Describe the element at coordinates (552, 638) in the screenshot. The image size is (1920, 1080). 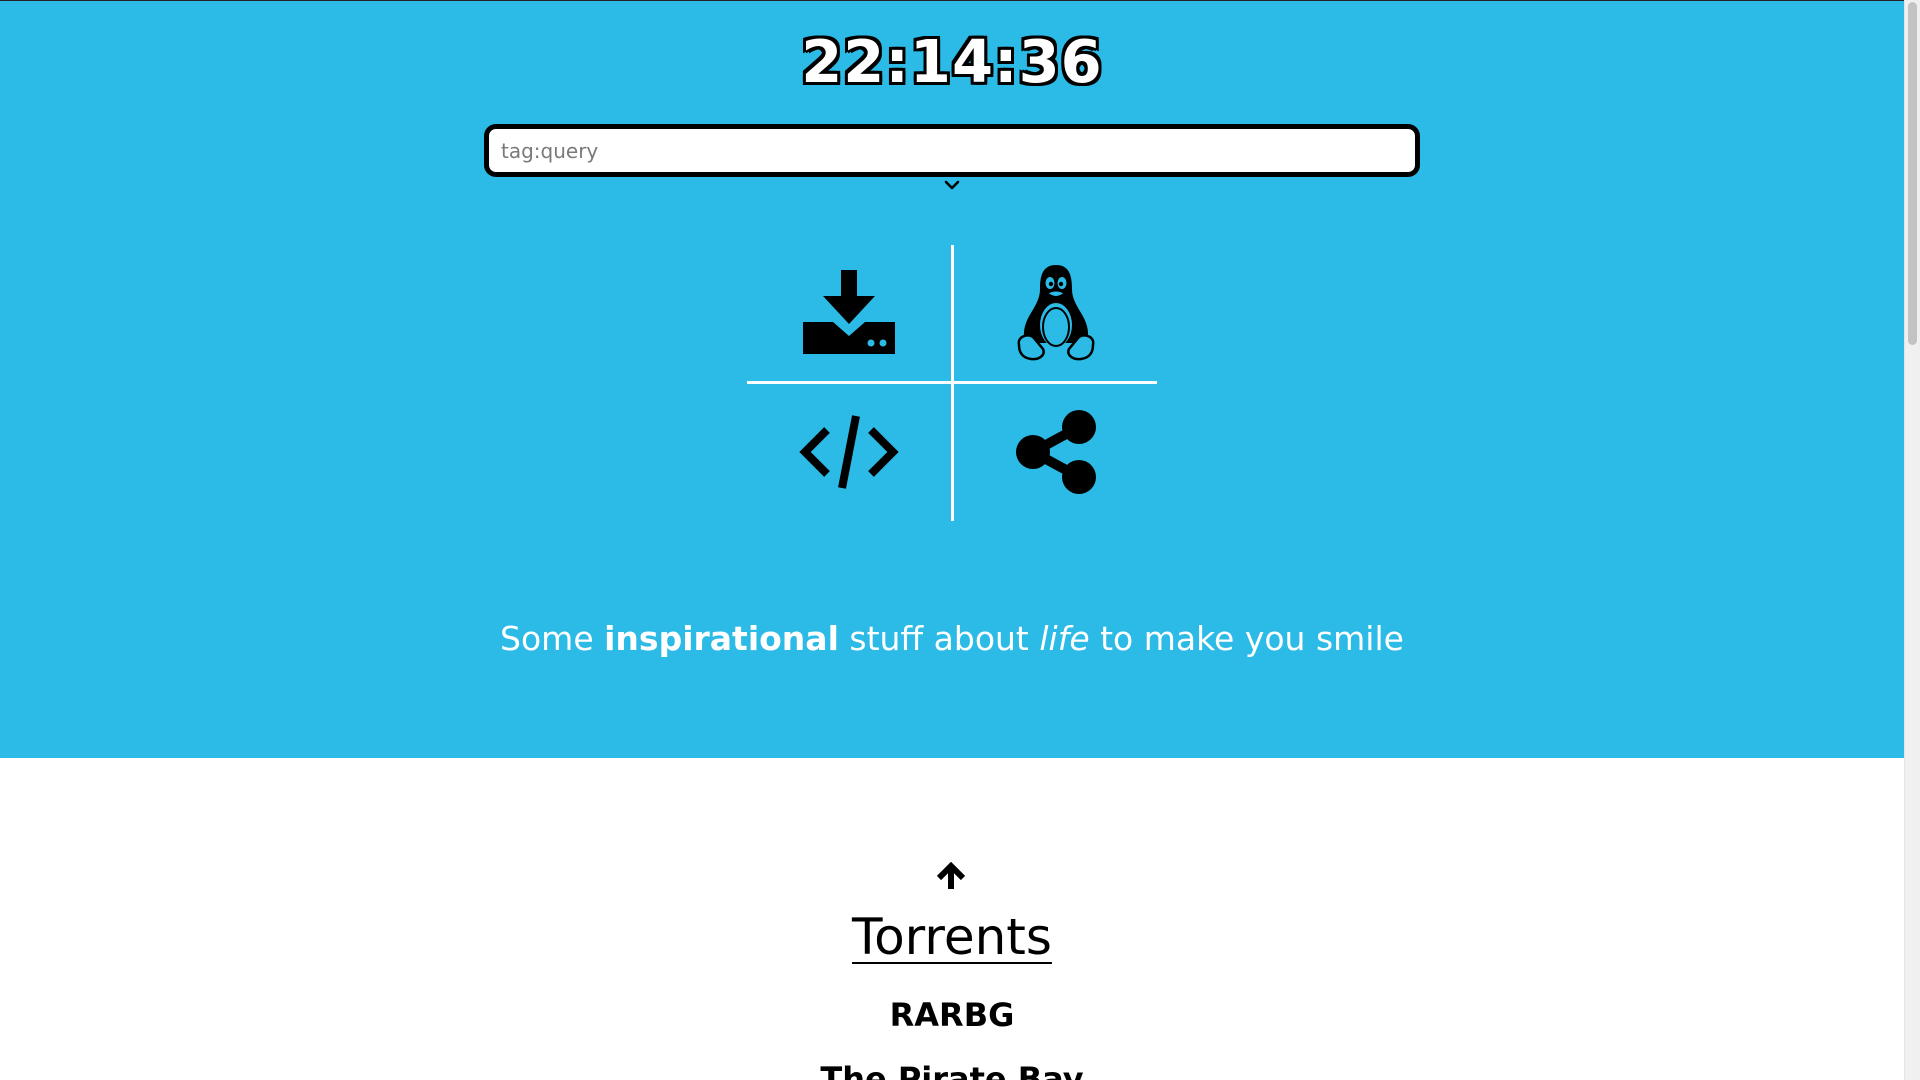
I see `quote-text-1: Some` at that location.